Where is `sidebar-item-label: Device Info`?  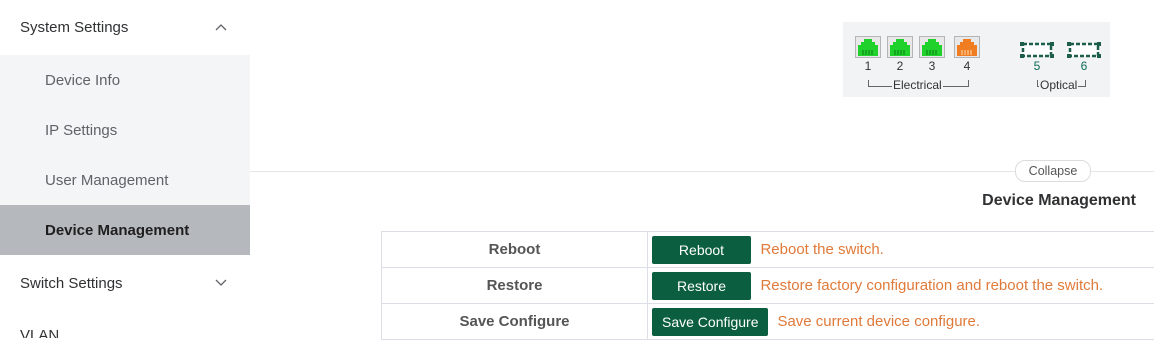
sidebar-item-label: Device Info is located at coordinates (82, 80).